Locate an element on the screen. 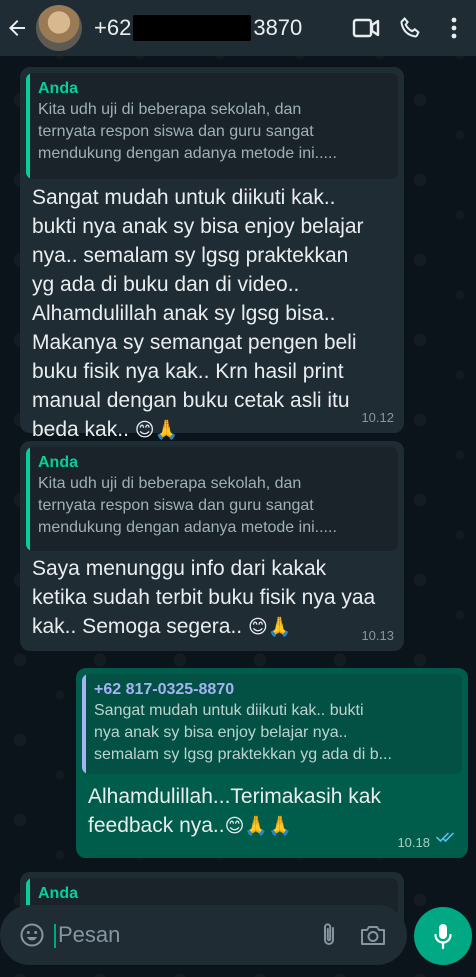 This screenshot has height=977, width=476. message-input-placeholder: Pesan is located at coordinates (89, 934).